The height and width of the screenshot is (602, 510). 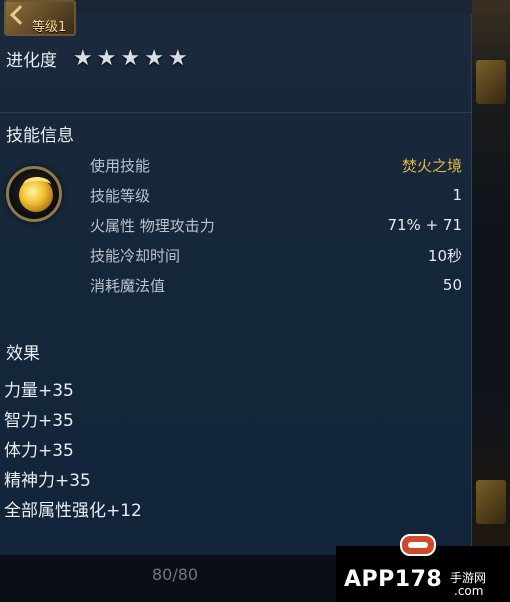 I want to click on page-counter: 80/80, so click(x=175, y=574).